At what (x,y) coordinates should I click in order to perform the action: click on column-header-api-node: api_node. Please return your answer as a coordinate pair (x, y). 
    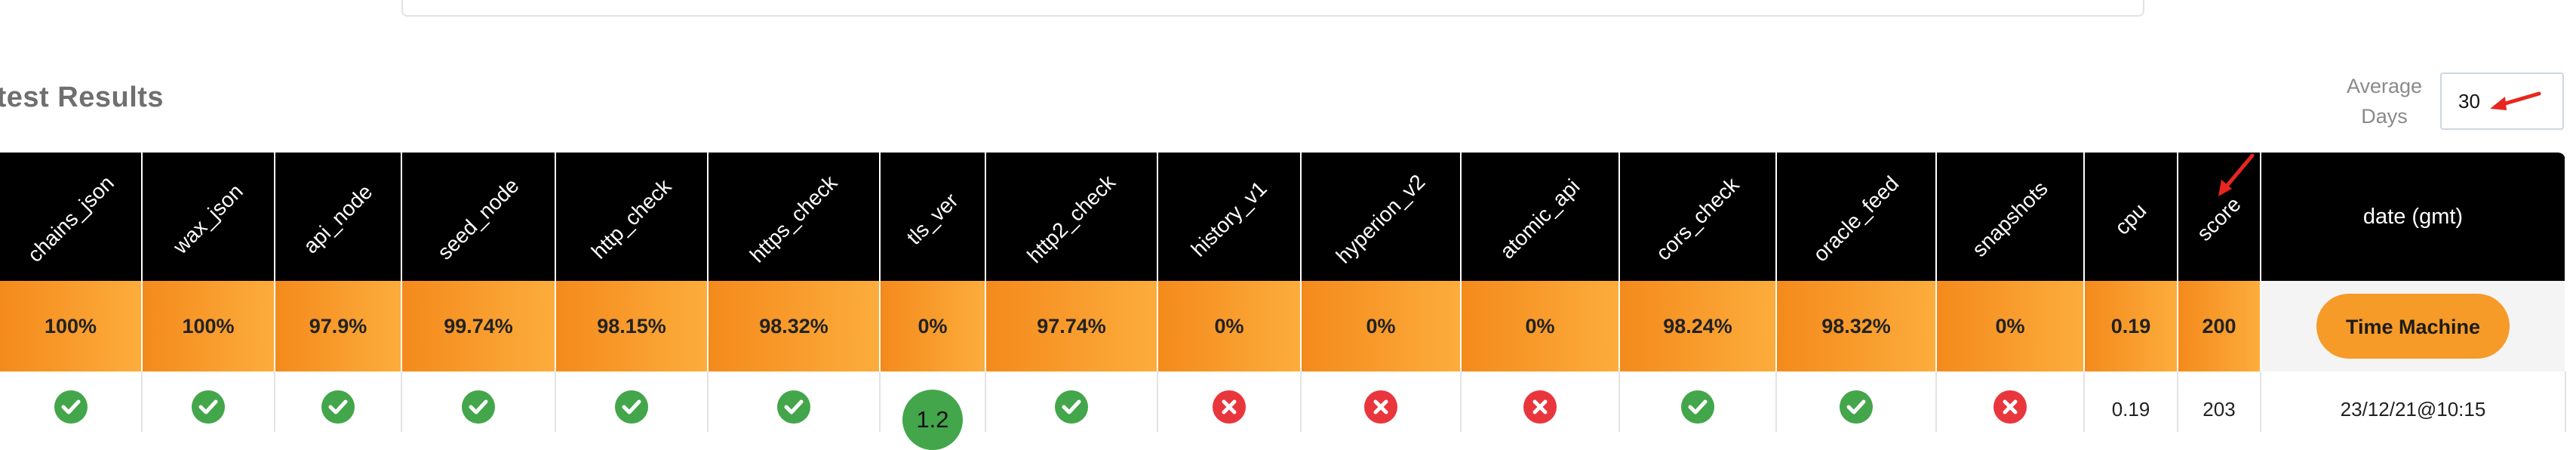
    Looking at the image, I should click on (338, 217).